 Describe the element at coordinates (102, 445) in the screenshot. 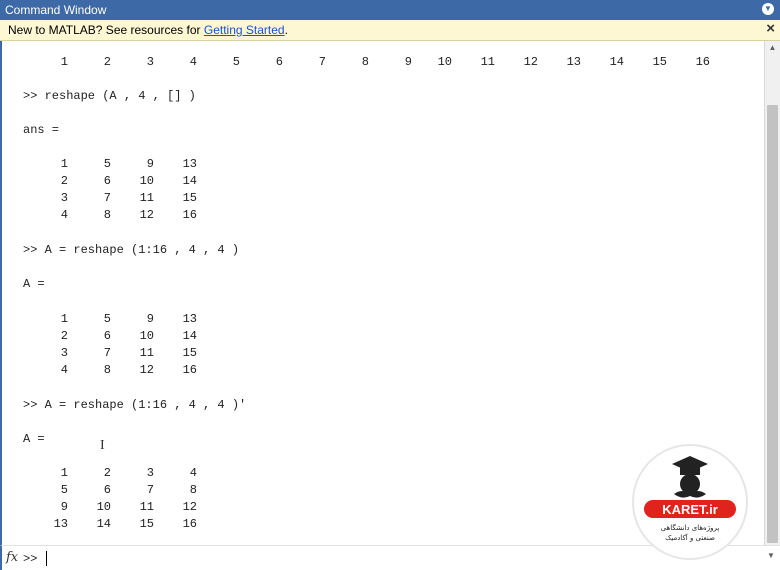

I see `text-cursor-icon: I` at that location.